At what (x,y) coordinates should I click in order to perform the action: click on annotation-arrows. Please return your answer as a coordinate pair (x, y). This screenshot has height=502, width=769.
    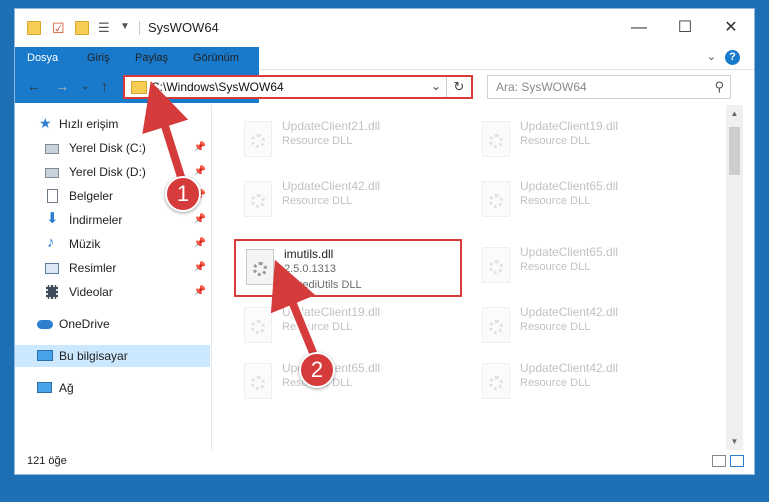
    Looking at the image, I should click on (232, 222).